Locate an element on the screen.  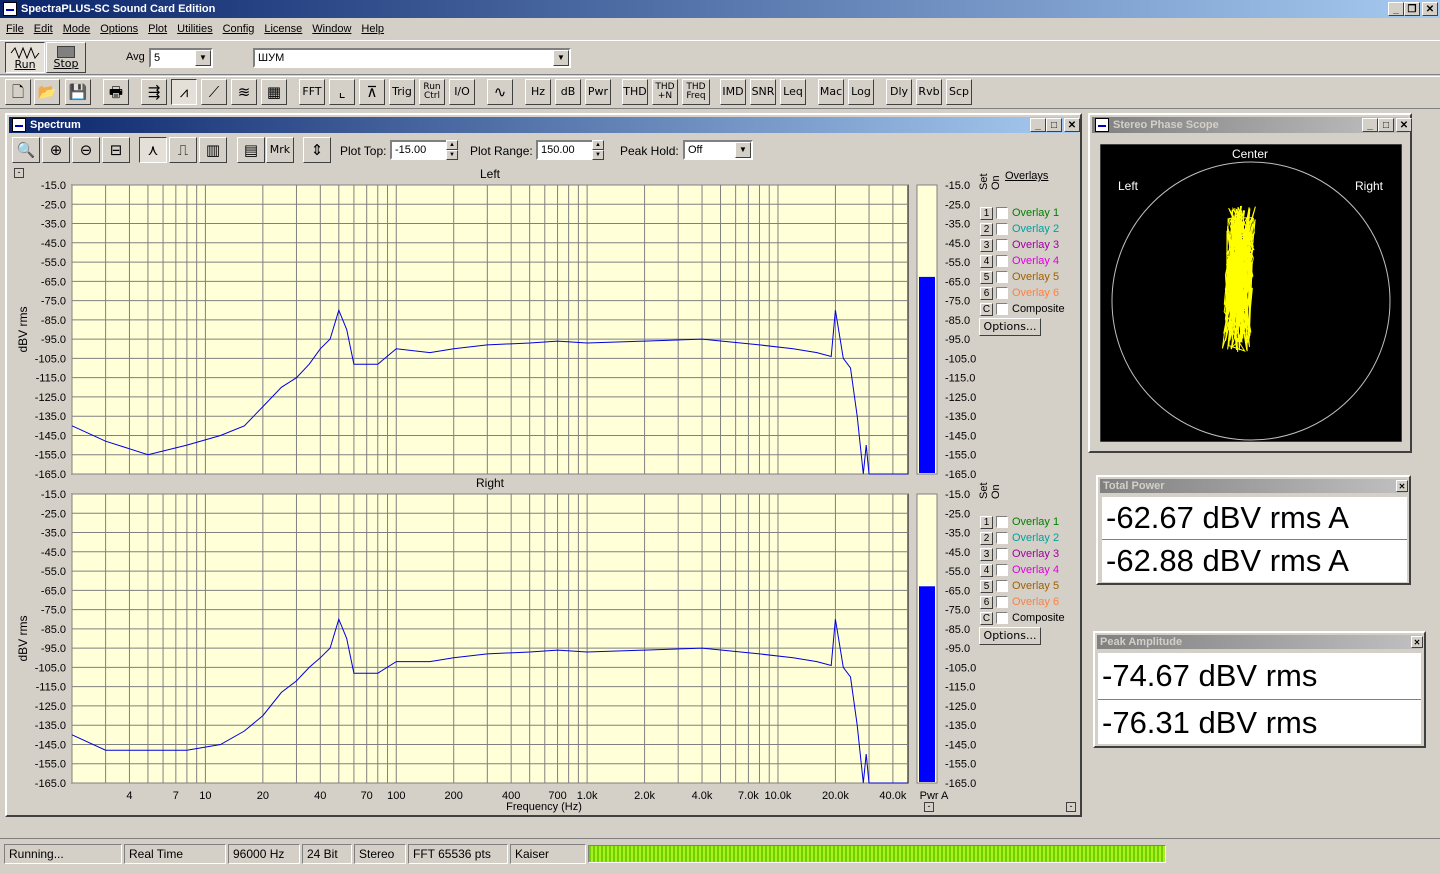
phase-scope-minimize-button: _ is located at coordinates (1370, 125).